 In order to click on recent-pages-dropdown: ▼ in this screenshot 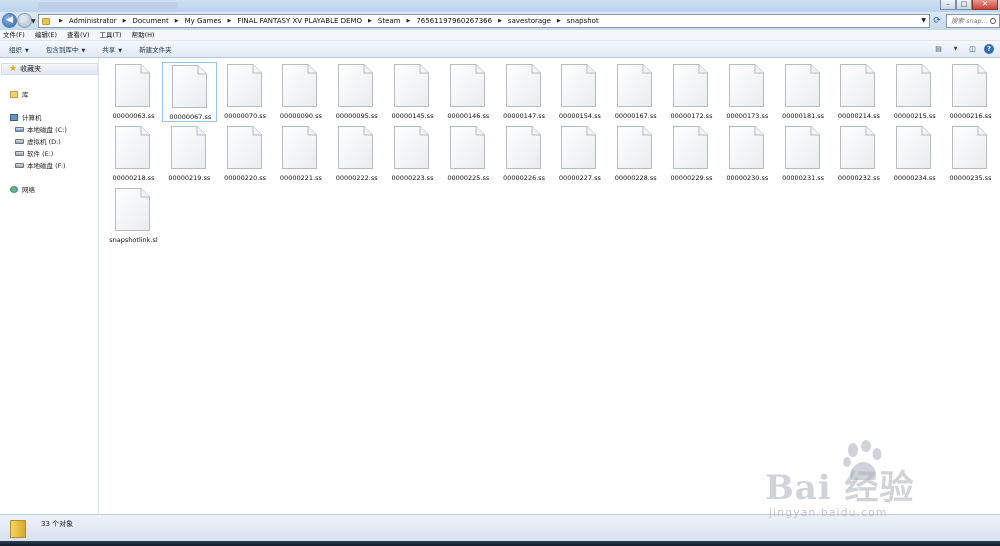, I will do `click(33, 21)`.